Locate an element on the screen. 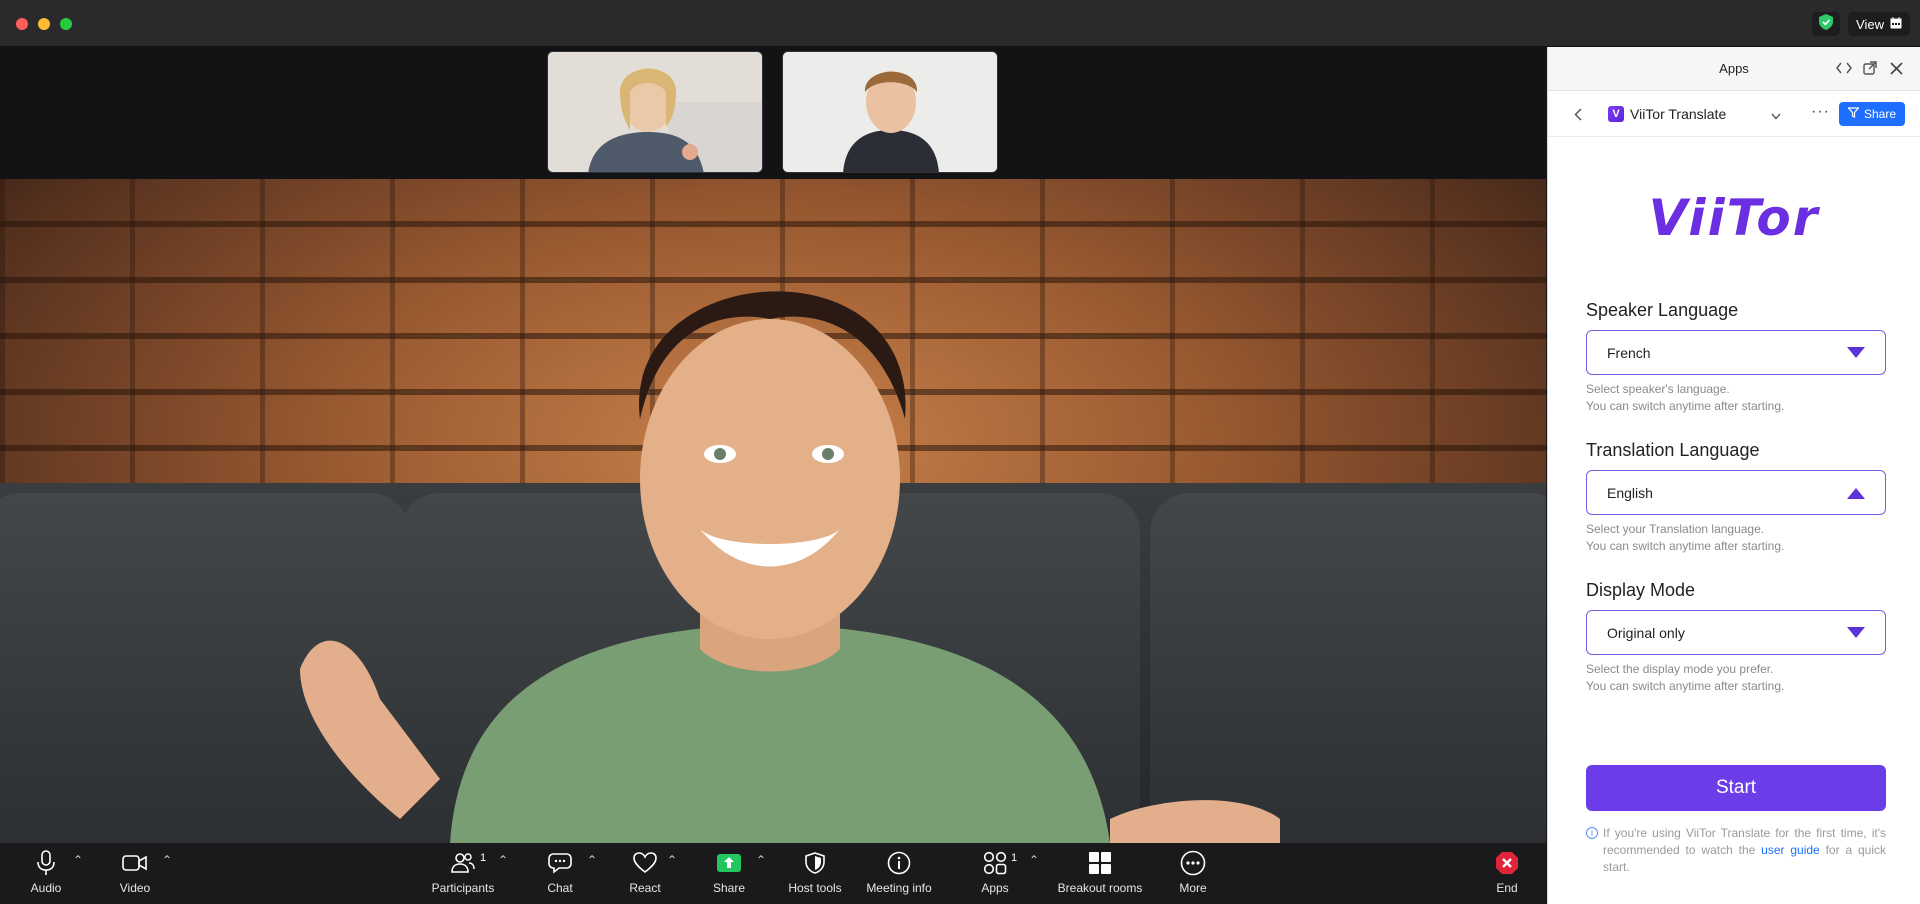 The width and height of the screenshot is (1920, 904). dropdown-arrow-icon is located at coordinates (1856, 632).